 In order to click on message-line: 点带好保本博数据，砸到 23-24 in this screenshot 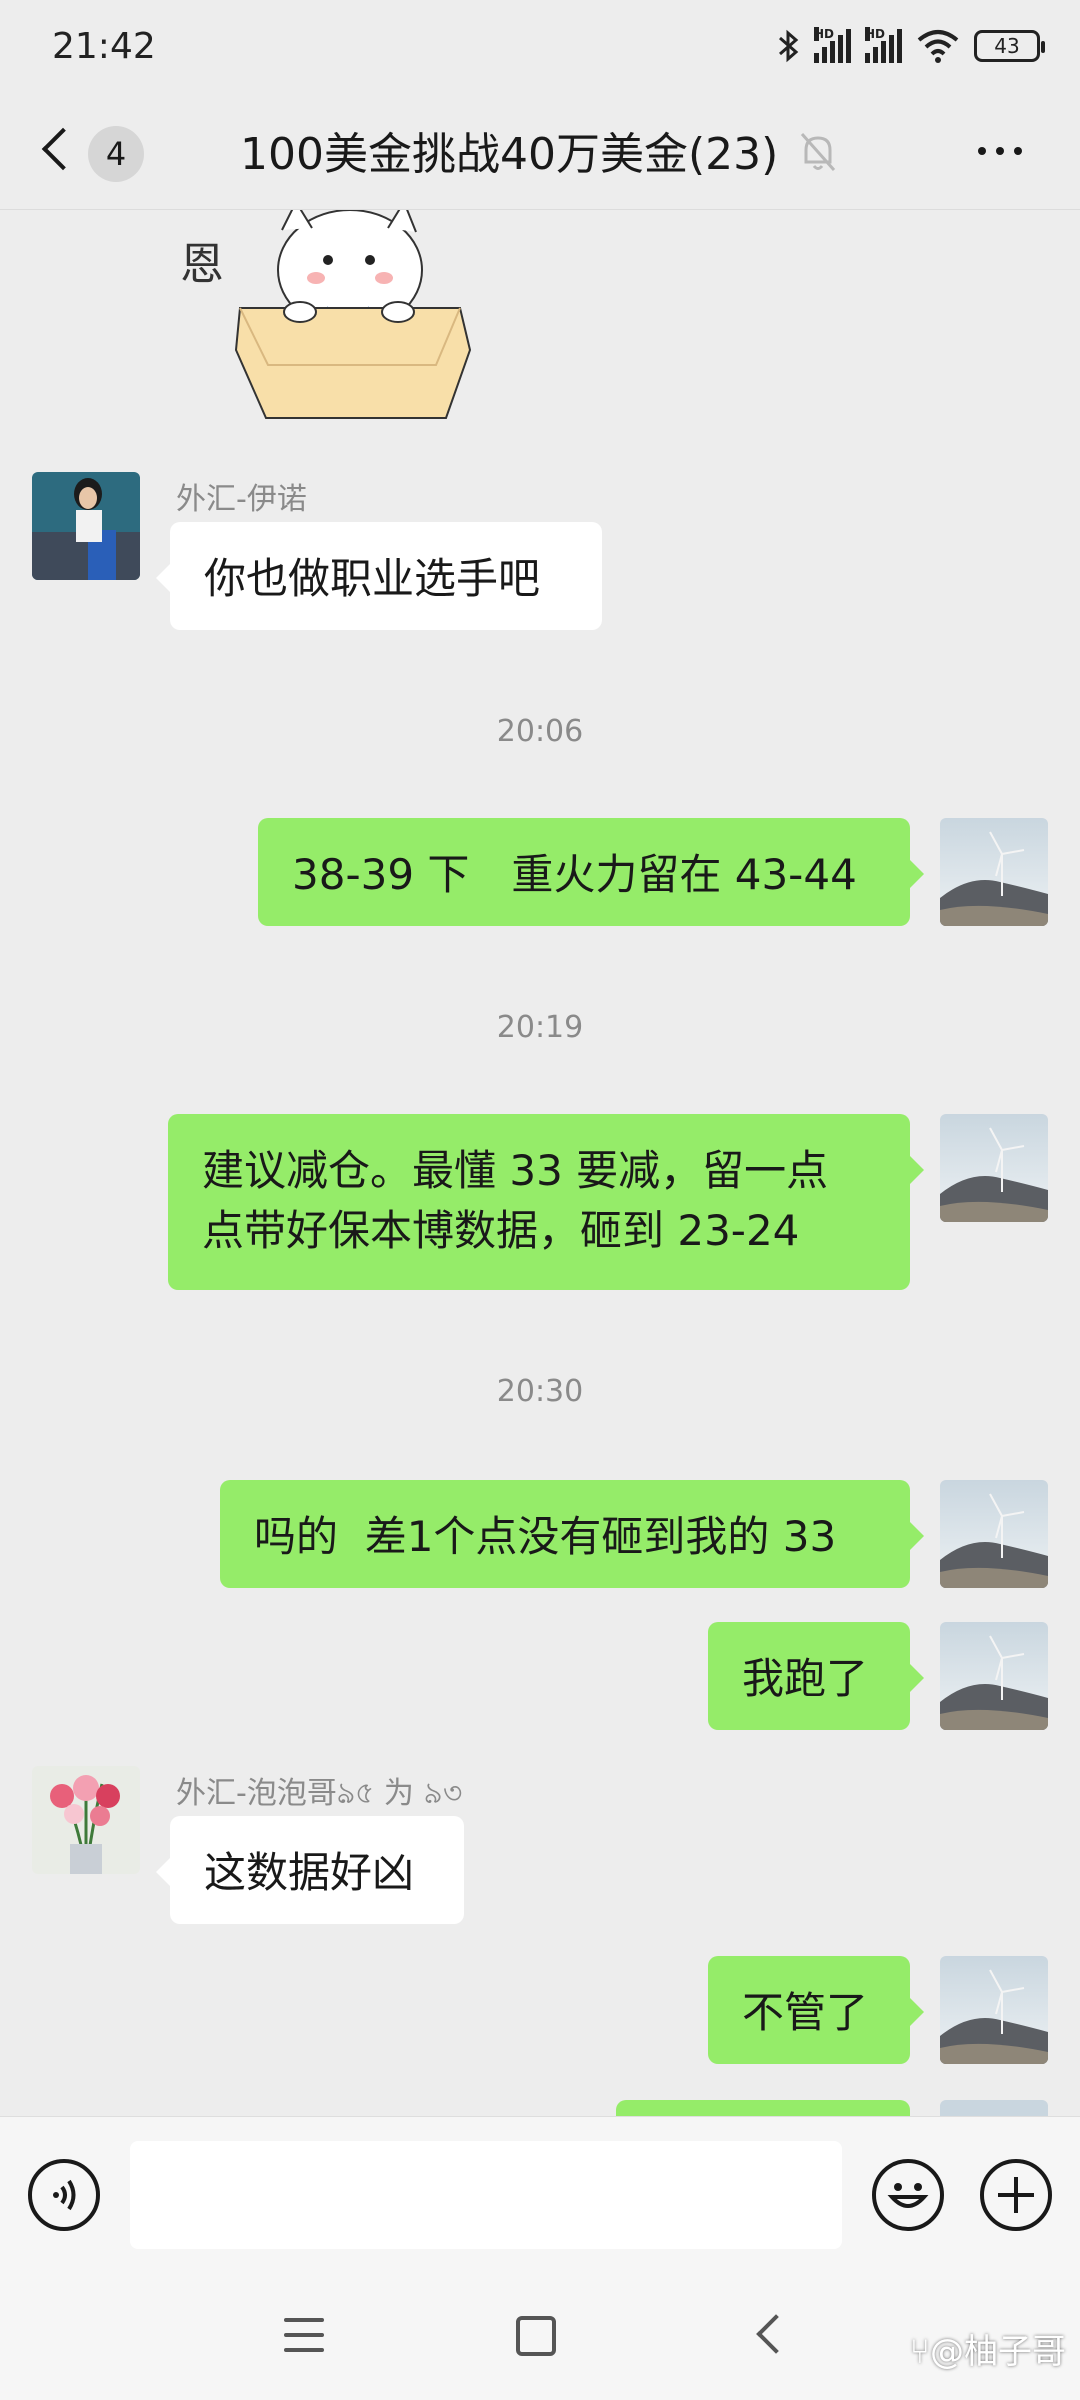, I will do `click(501, 1230)`.